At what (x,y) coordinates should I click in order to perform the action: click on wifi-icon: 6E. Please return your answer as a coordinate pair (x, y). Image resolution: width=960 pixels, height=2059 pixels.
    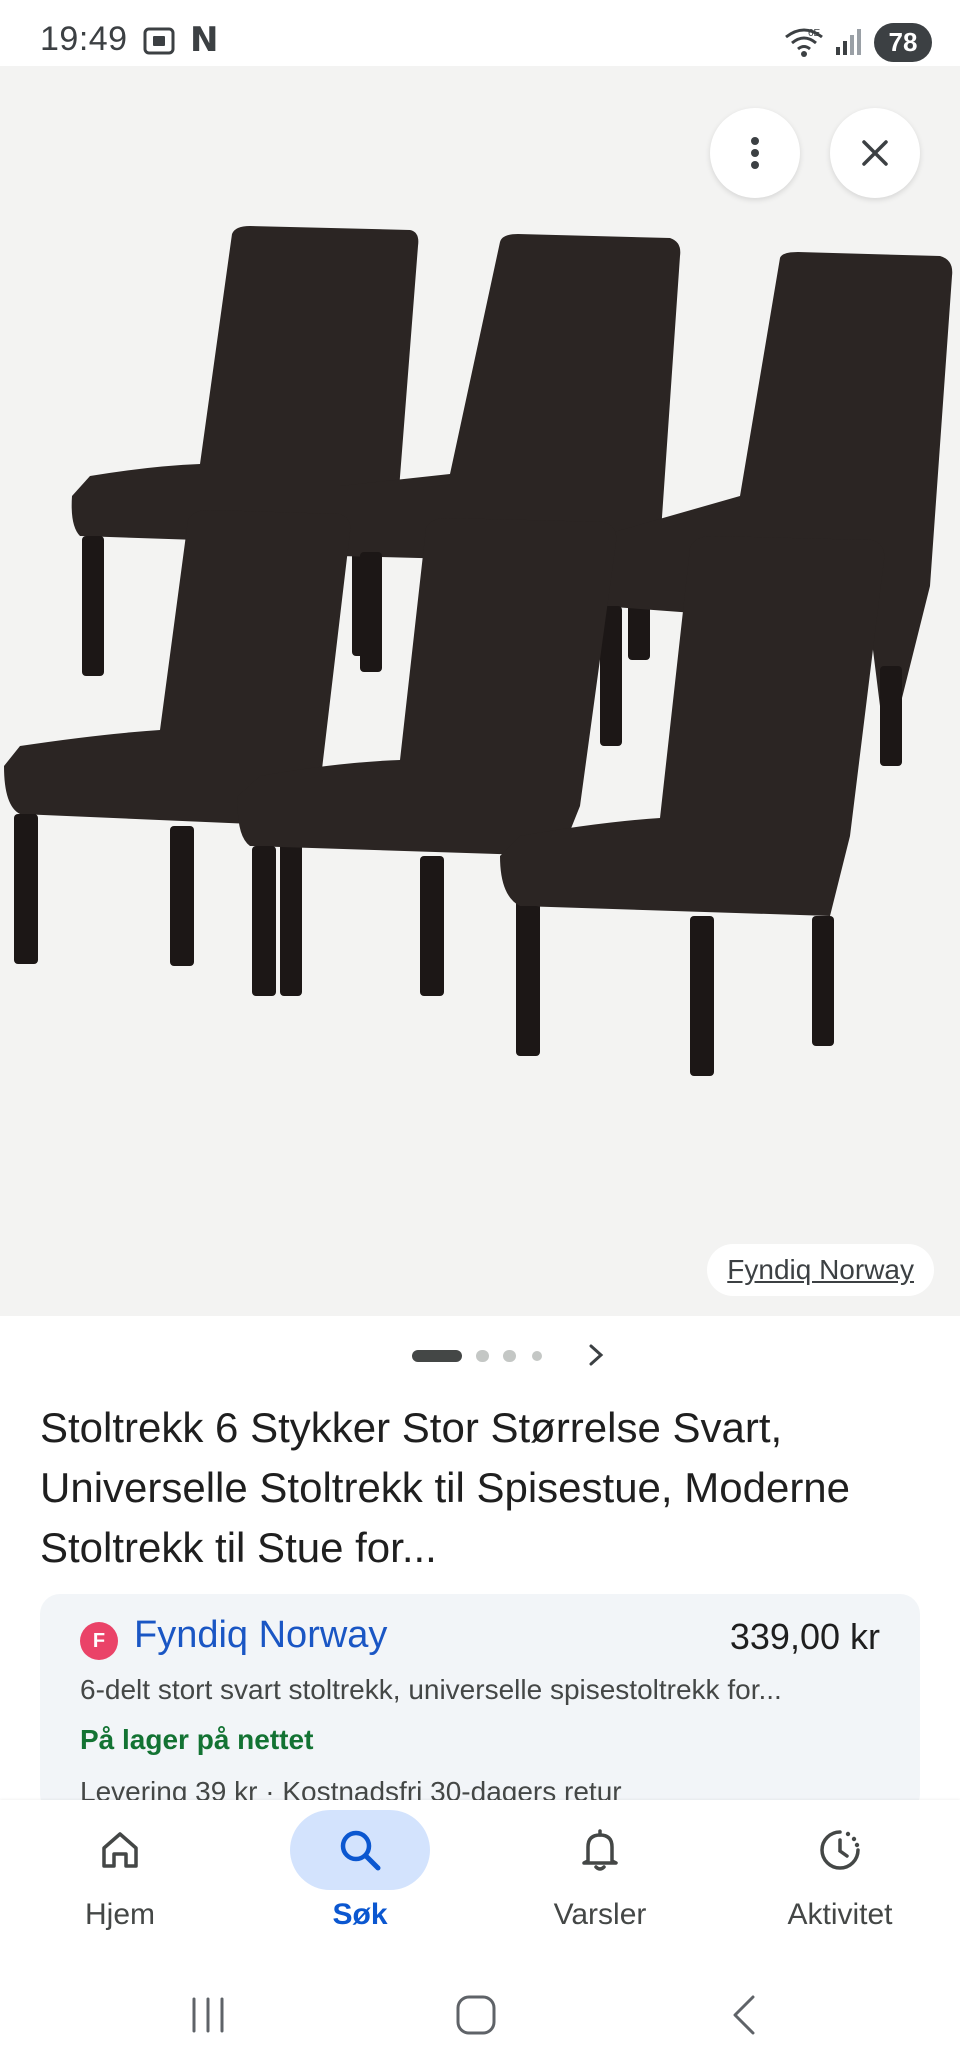
    Looking at the image, I should click on (804, 42).